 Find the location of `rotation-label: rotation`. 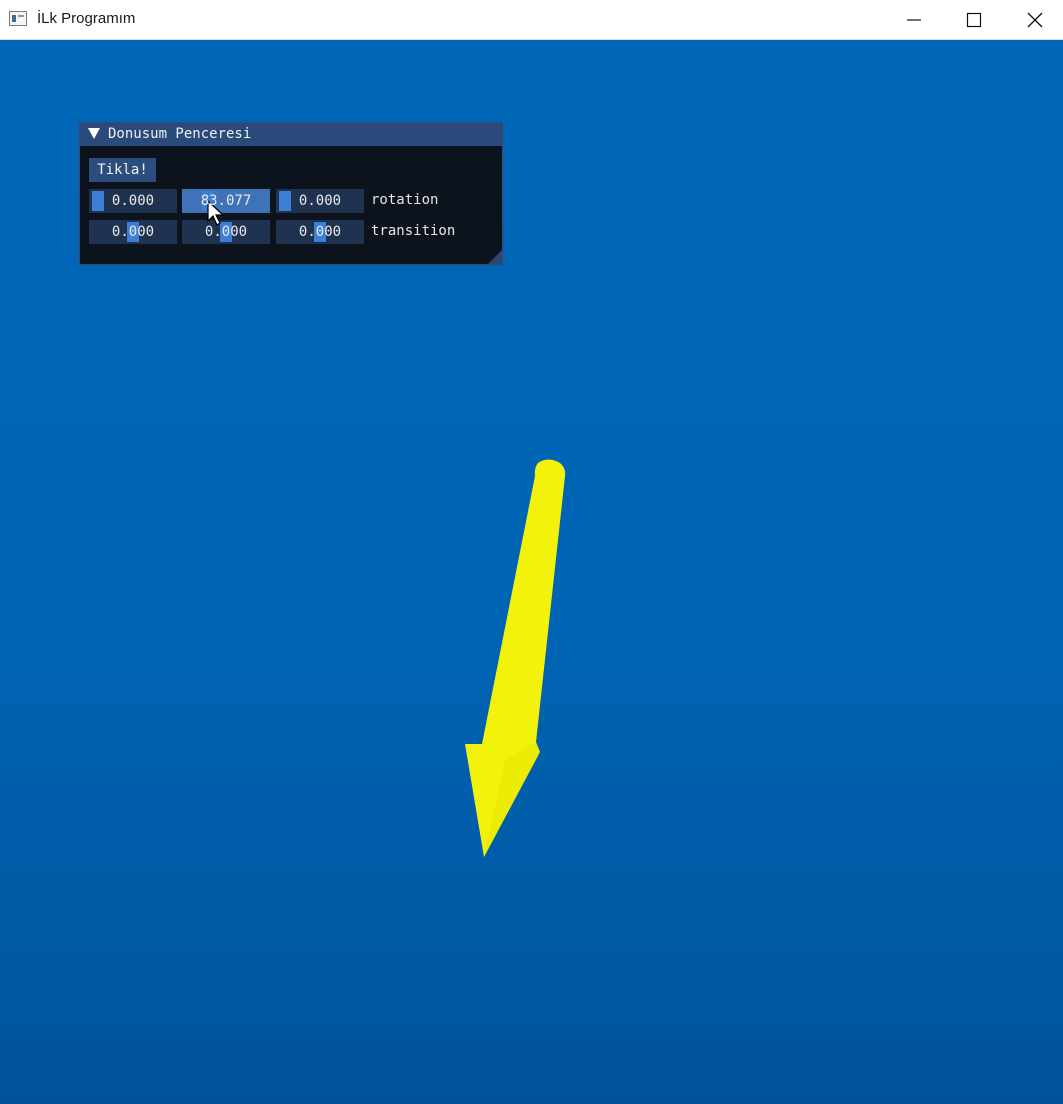

rotation-label: rotation is located at coordinates (405, 200).